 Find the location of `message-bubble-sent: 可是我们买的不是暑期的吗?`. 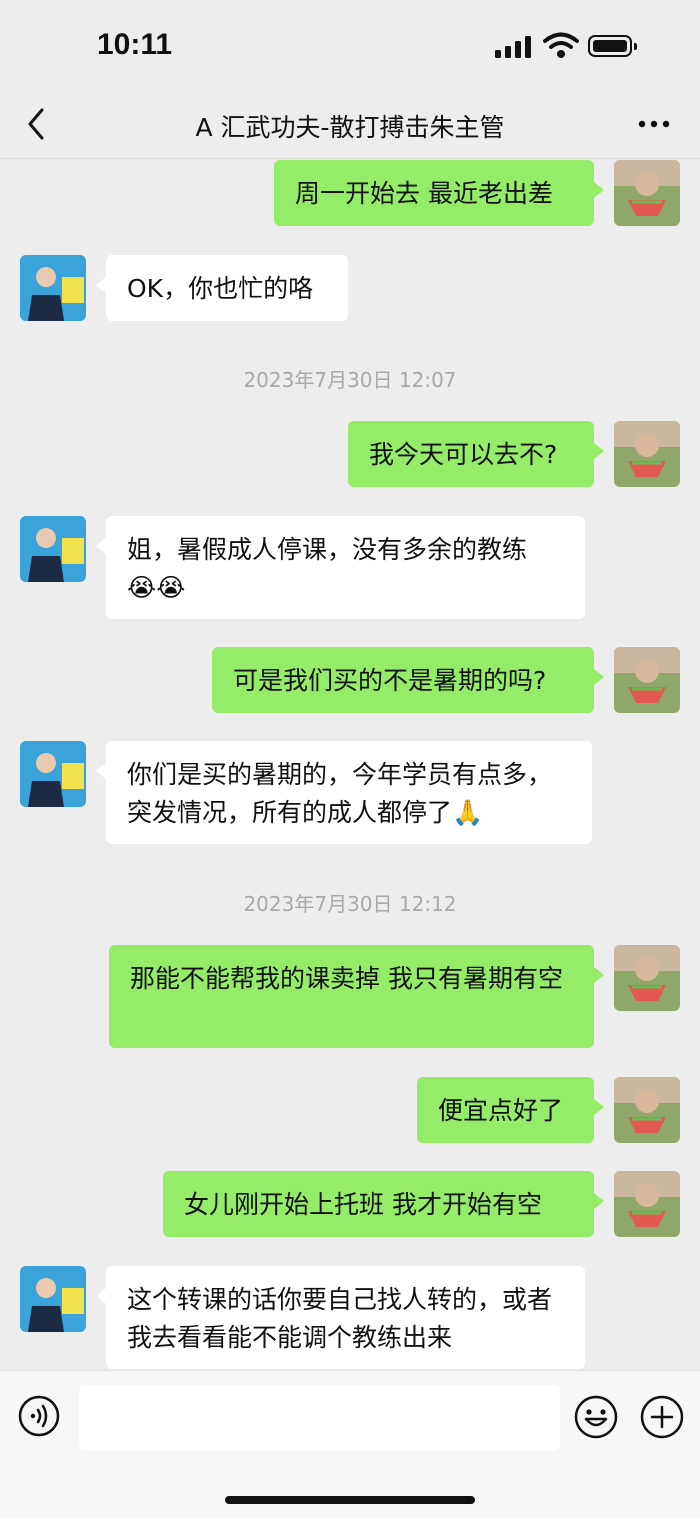

message-bubble-sent: 可是我们买的不是暑期的吗? is located at coordinates (408, 680).